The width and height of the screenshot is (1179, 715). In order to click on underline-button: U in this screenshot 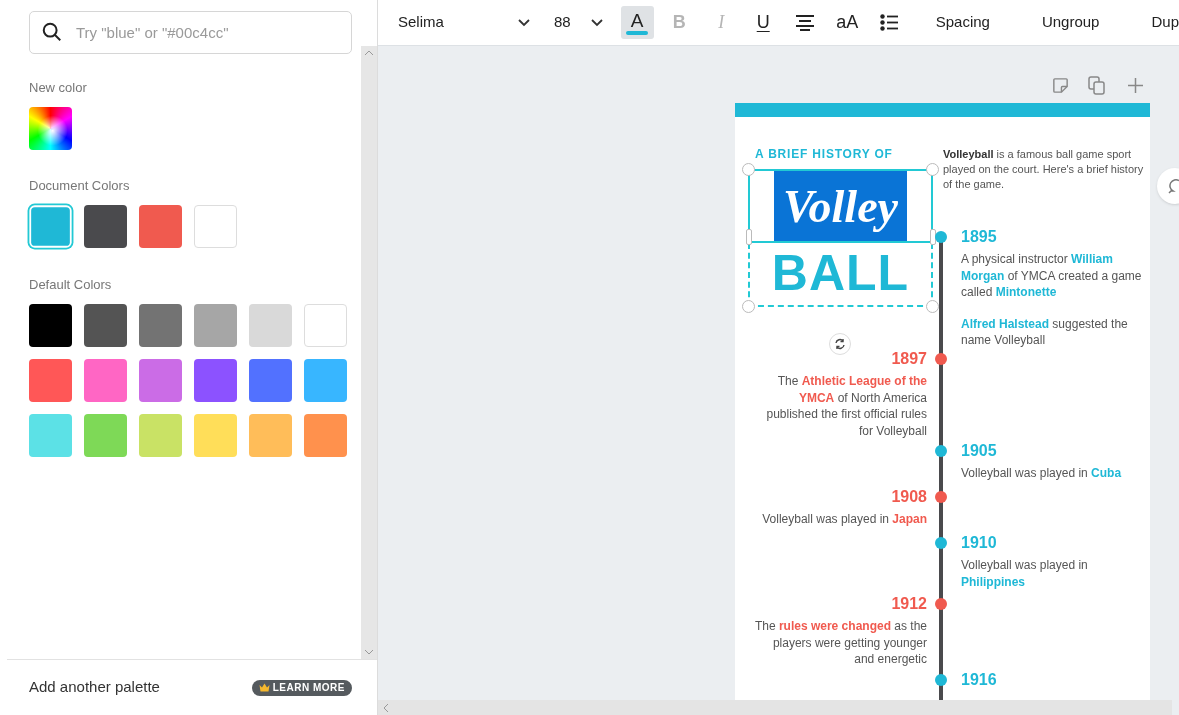, I will do `click(763, 22)`.